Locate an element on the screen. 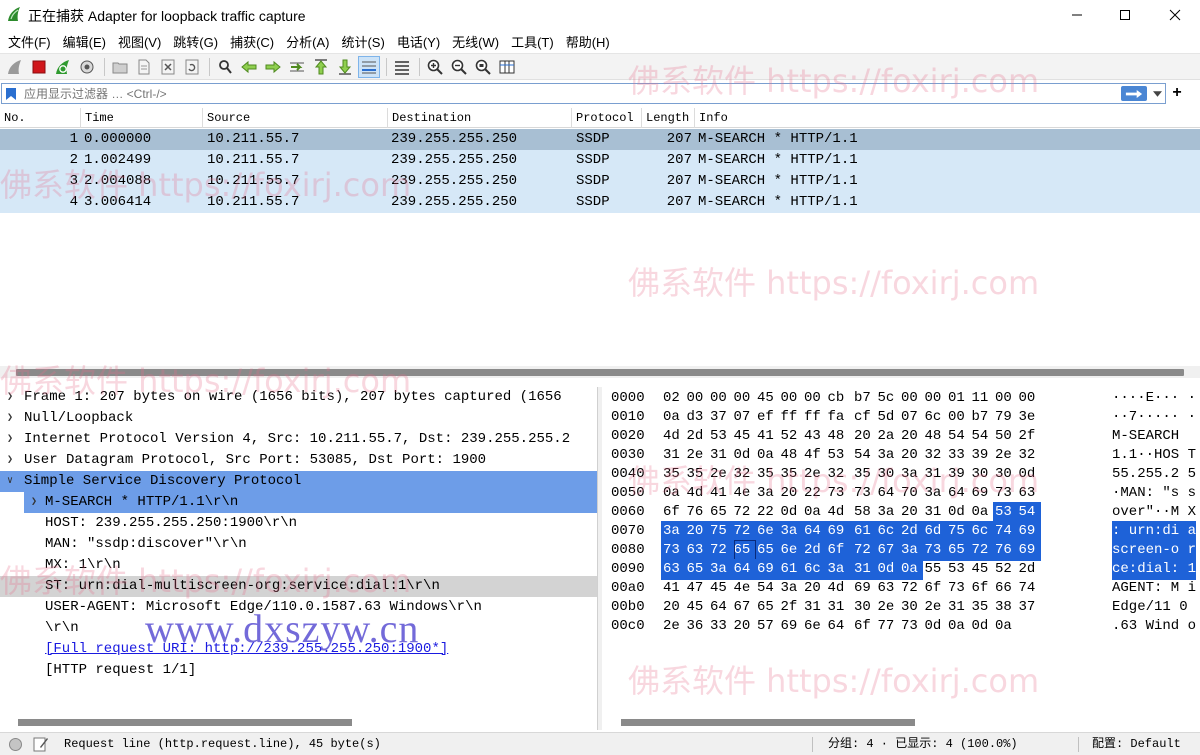  hex-byte: 76 is located at coordinates (698, 512).